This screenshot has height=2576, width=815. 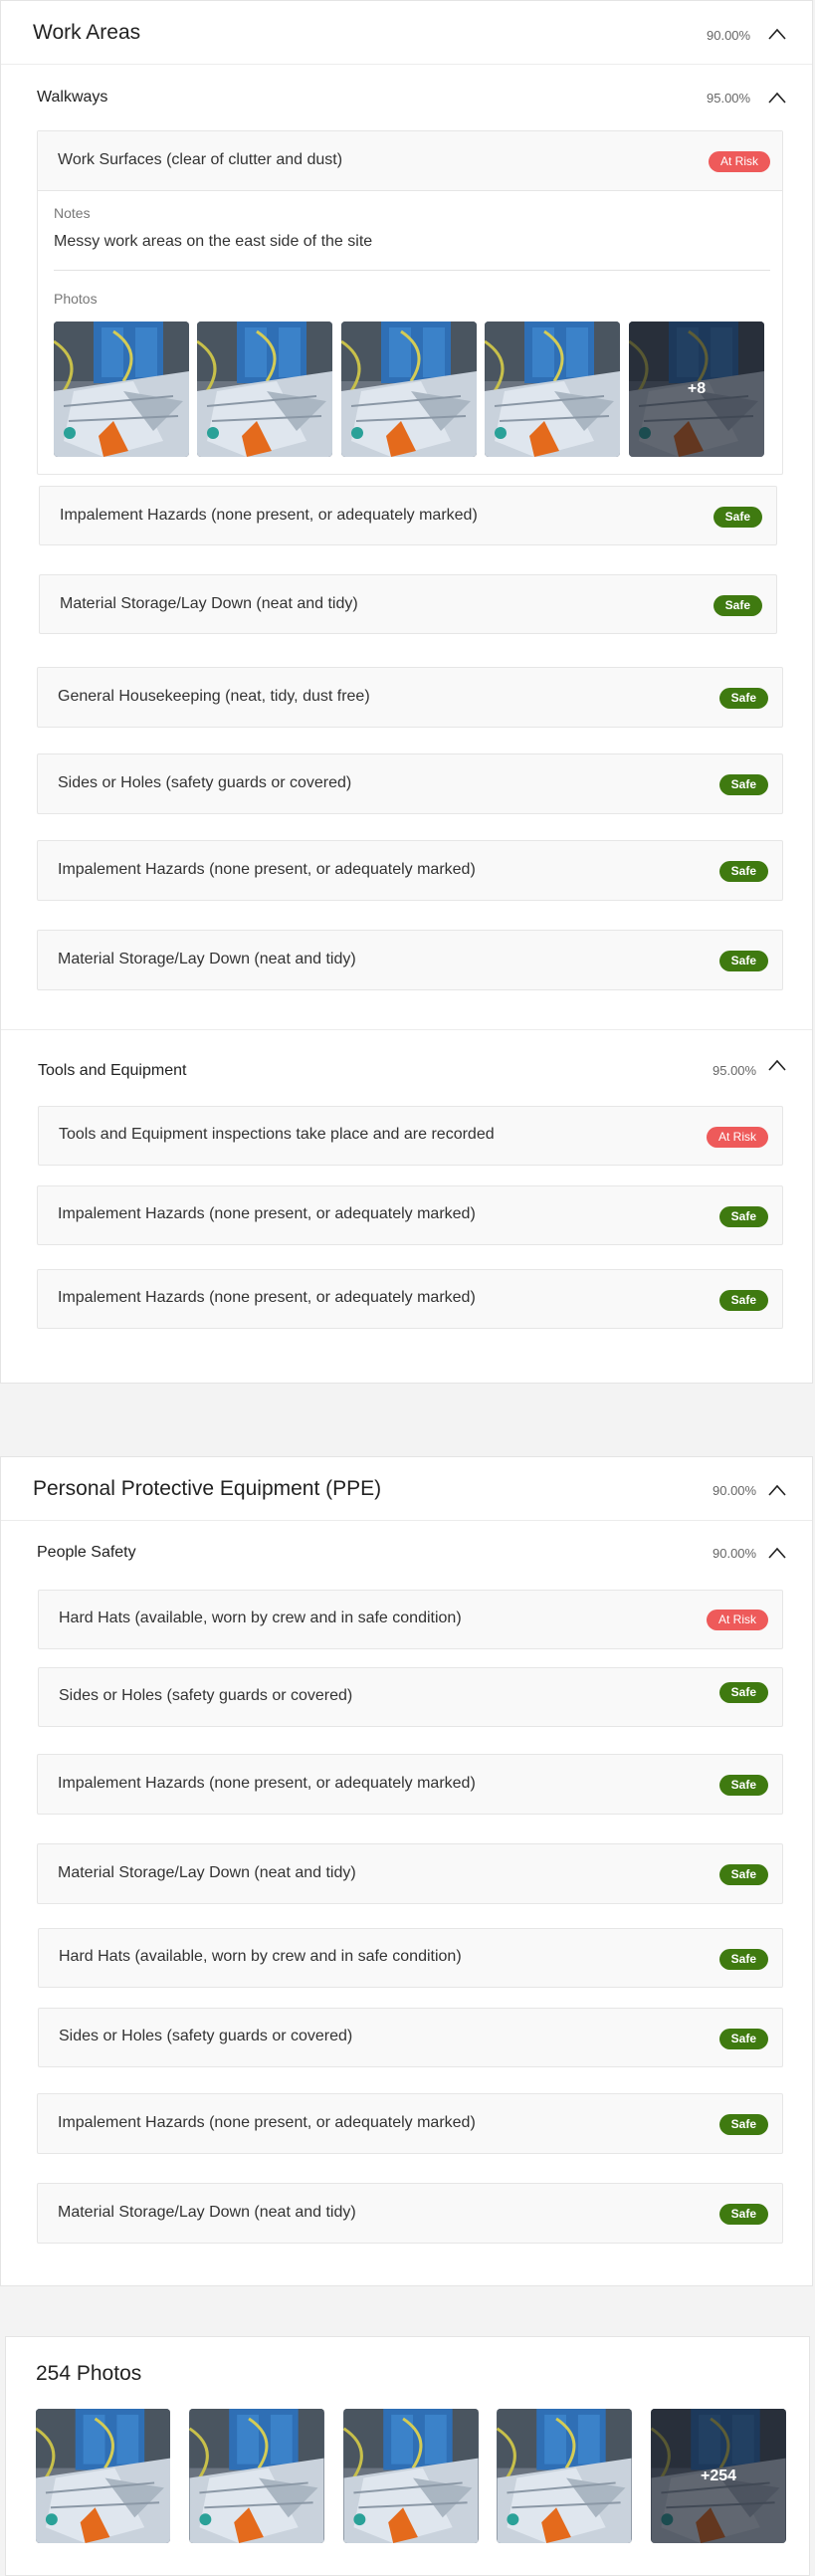 I want to click on photo-gallery-card: 254 Photos +254, so click(x=407, y=2456).